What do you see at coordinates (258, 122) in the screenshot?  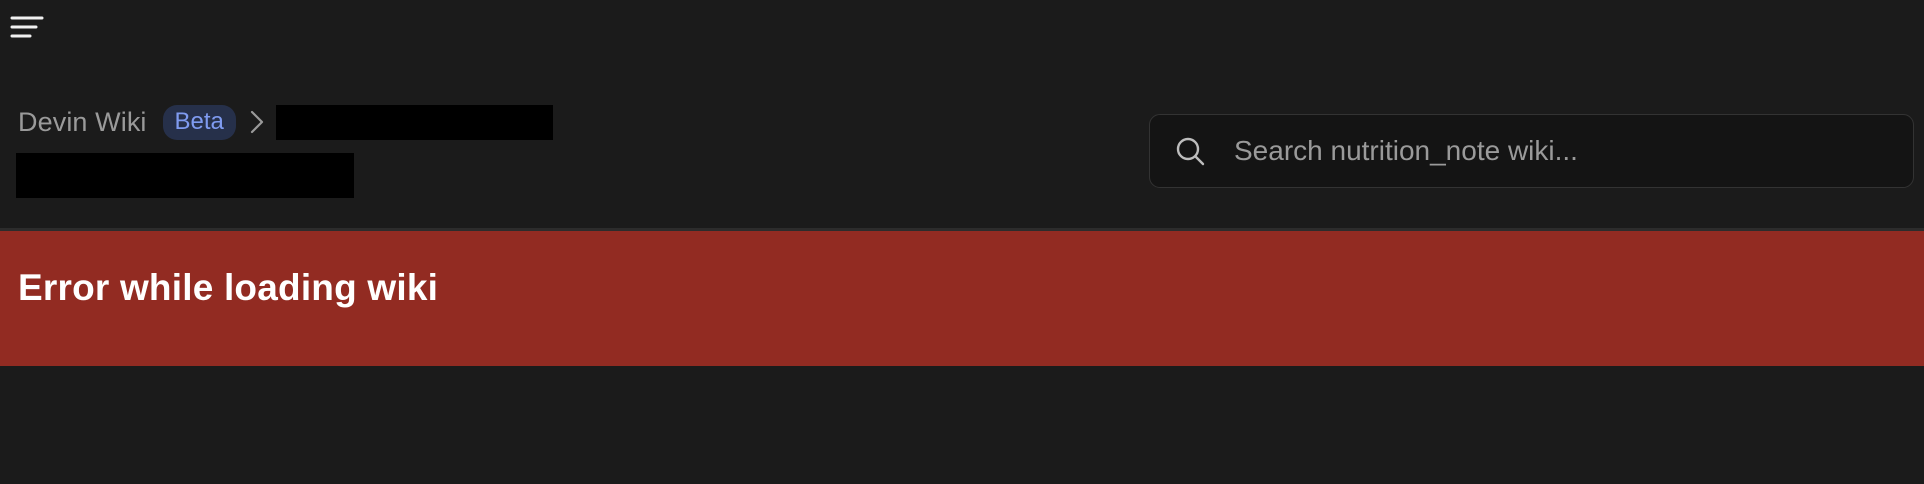 I see `chevron-right-icon` at bounding box center [258, 122].